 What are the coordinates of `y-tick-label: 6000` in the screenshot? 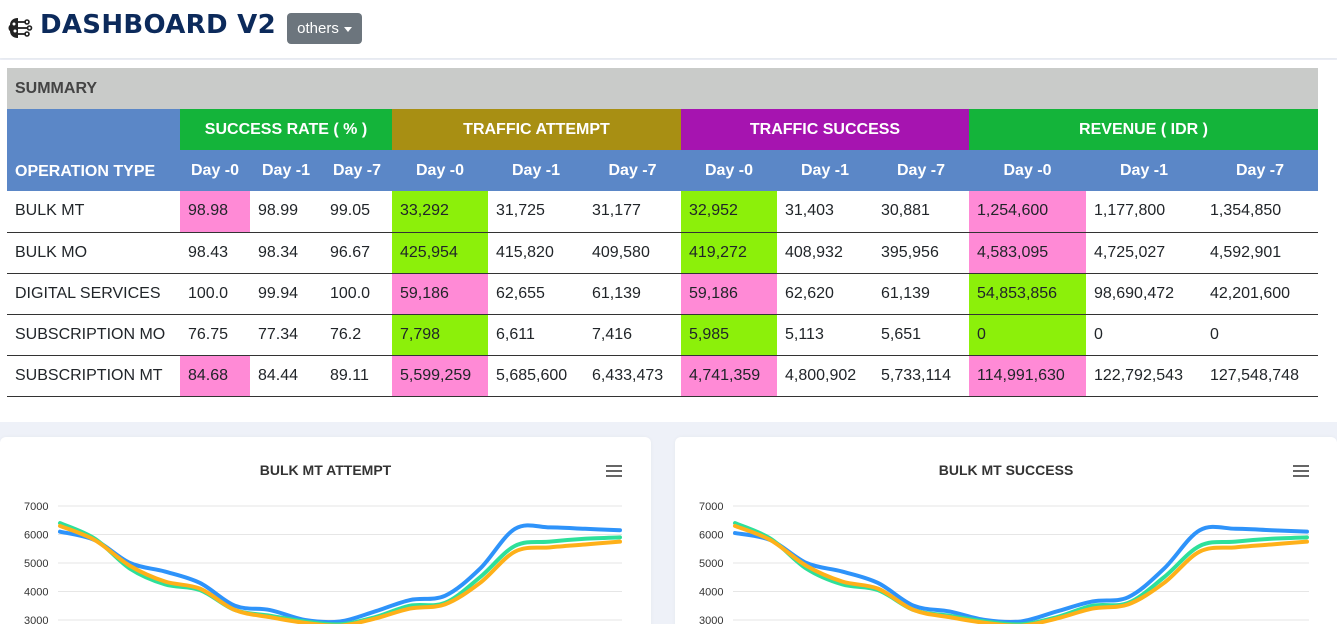 It's located at (711, 536).